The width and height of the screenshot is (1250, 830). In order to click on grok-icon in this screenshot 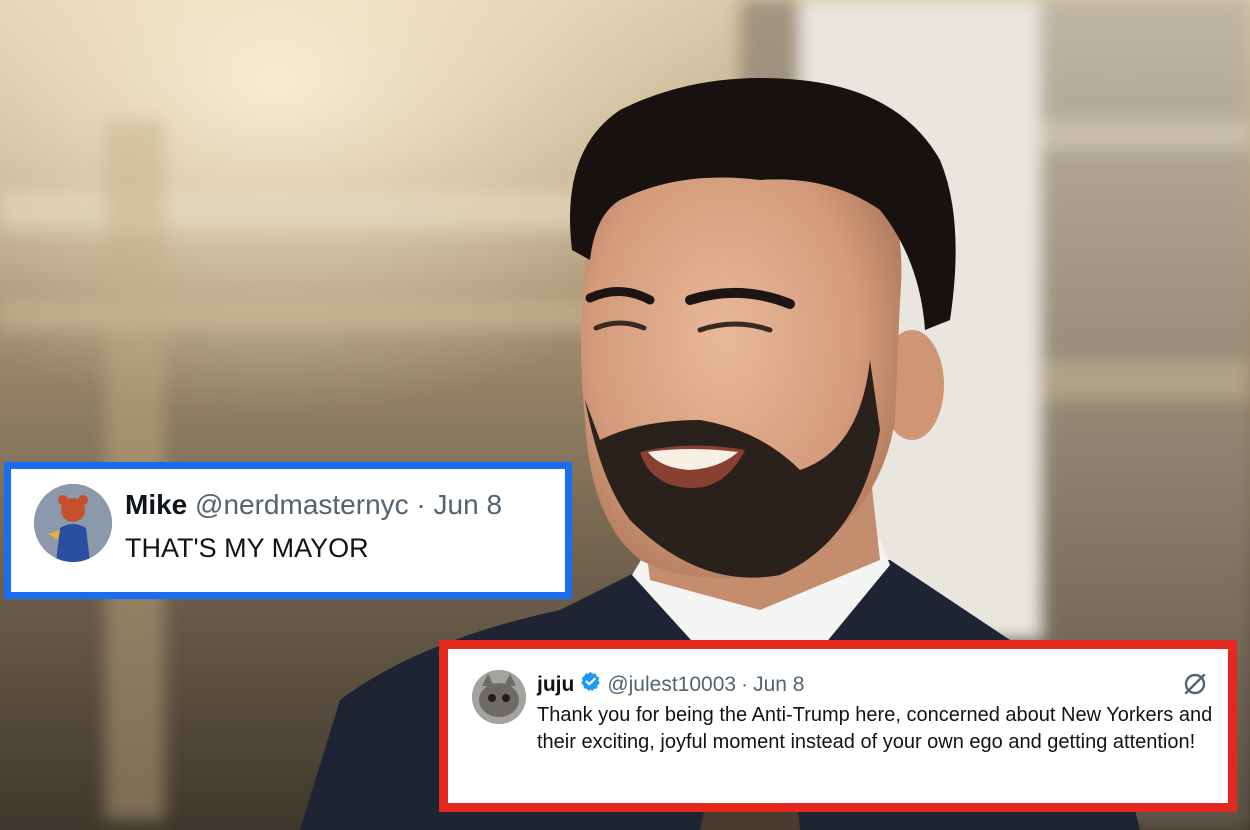, I will do `click(1195, 686)`.